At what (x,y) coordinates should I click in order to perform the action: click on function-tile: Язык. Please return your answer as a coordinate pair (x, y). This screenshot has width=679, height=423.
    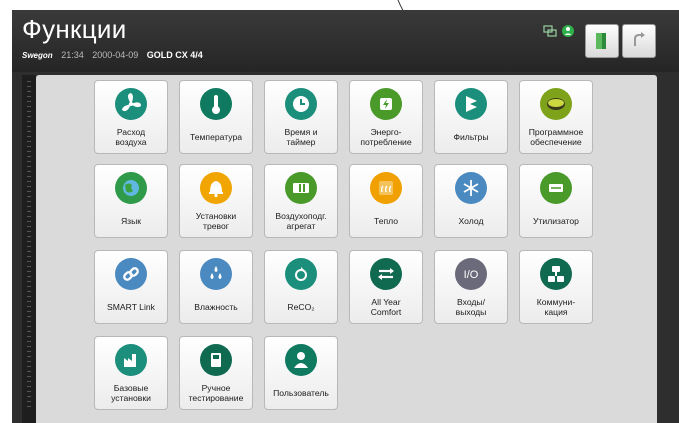
    Looking at the image, I should click on (131, 201).